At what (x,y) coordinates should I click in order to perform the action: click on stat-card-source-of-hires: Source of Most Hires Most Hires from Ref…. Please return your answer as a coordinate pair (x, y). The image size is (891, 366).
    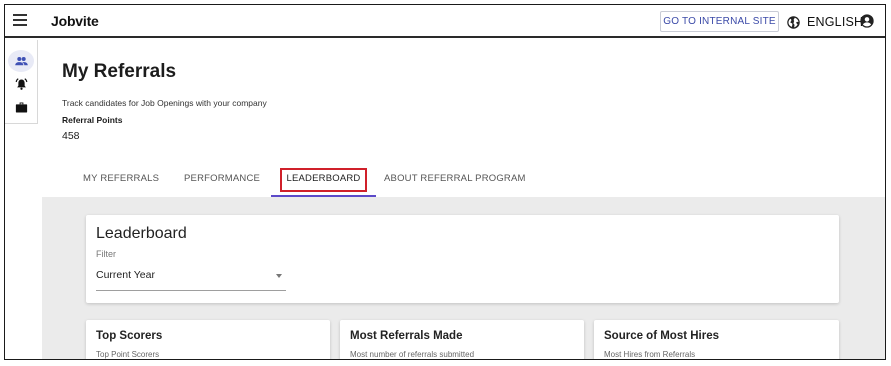
    Looking at the image, I should click on (716, 339).